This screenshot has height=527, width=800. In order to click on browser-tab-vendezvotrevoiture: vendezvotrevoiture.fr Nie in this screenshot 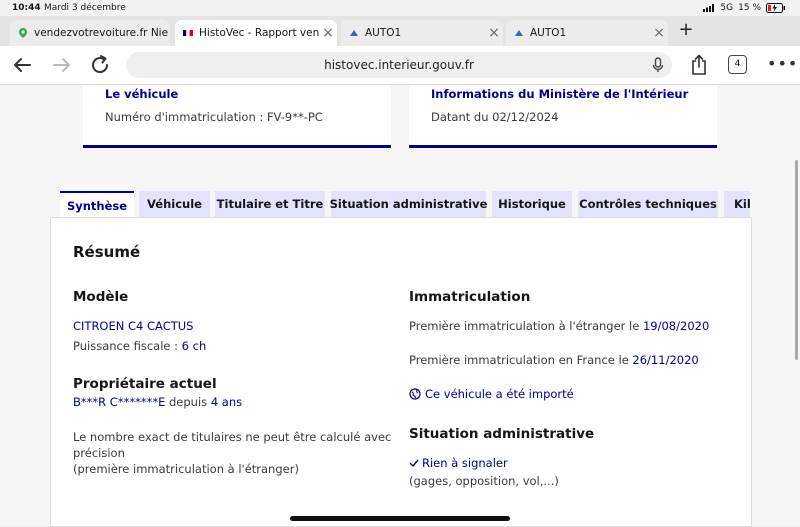, I will do `click(90, 33)`.